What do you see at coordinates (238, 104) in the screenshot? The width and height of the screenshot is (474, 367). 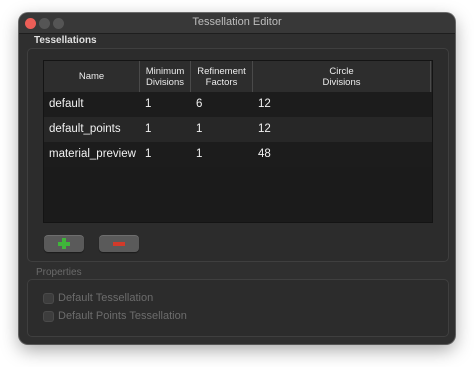 I see `table-row: default 1 6 12` at bounding box center [238, 104].